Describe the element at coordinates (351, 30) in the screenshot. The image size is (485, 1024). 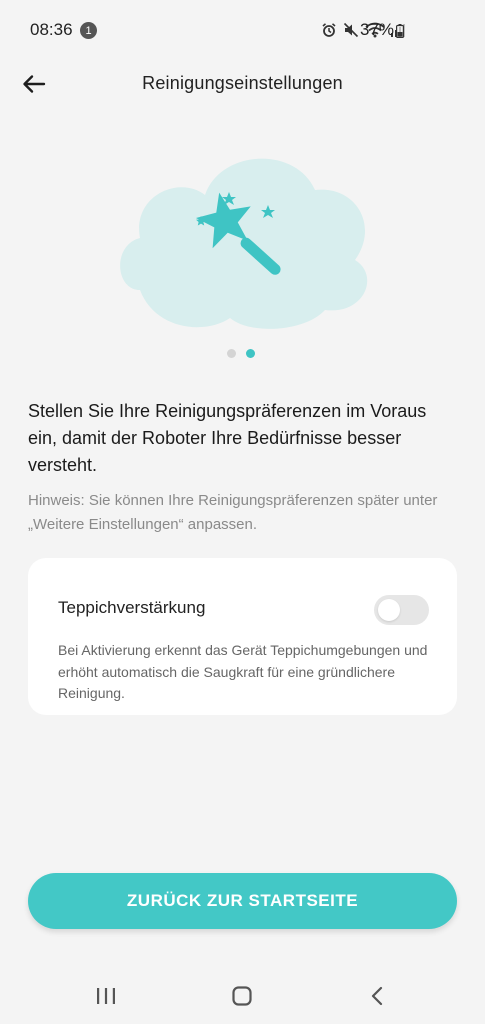
I see `mute-icon` at that location.